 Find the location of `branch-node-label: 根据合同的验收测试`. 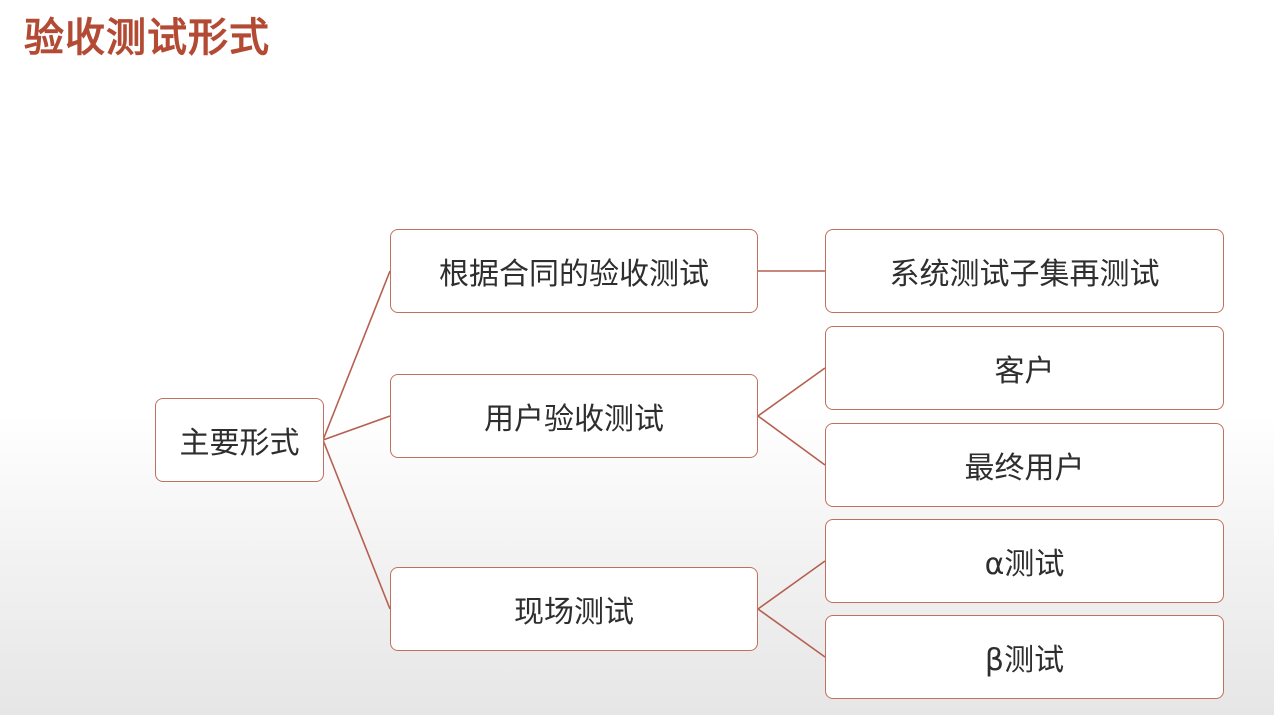

branch-node-label: 根据合同的验收测试 is located at coordinates (574, 274).